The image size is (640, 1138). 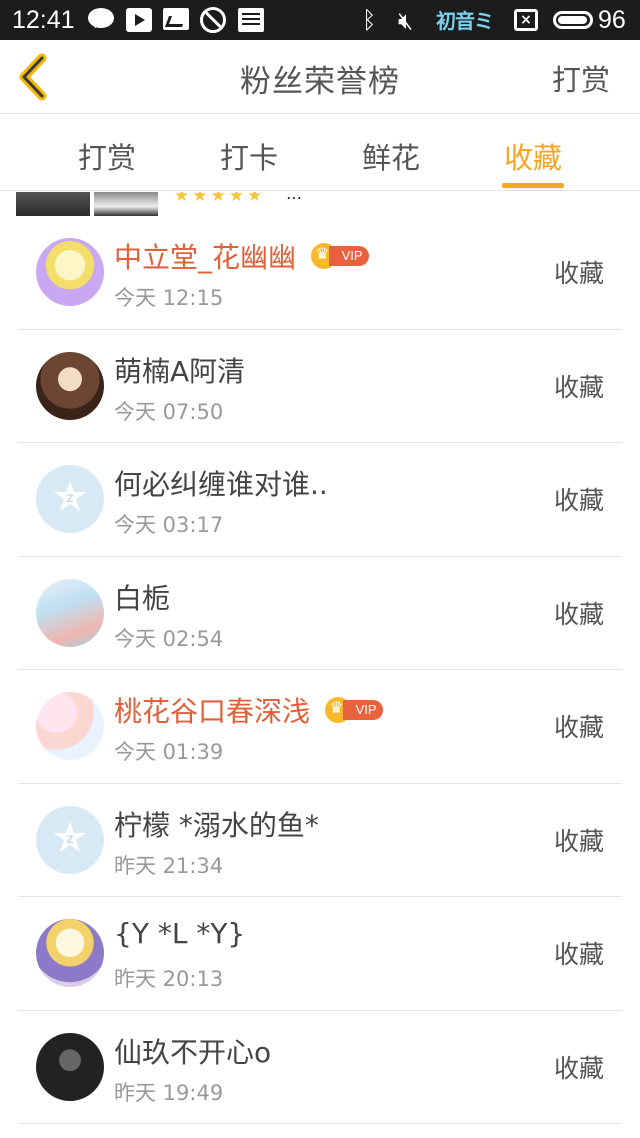 What do you see at coordinates (320, 614) in the screenshot?
I see `list-item: 白栀 今天 02:54 收藏` at bounding box center [320, 614].